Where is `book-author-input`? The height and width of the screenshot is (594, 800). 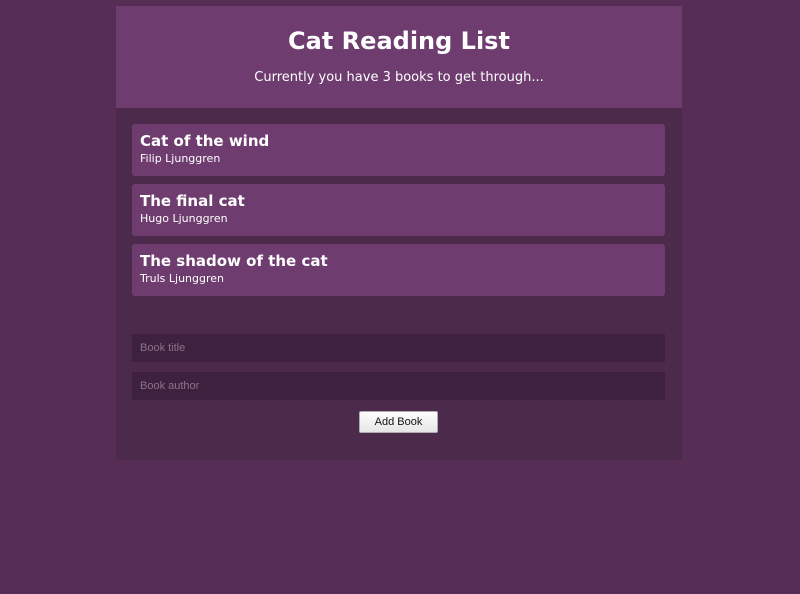 book-author-input is located at coordinates (398, 386).